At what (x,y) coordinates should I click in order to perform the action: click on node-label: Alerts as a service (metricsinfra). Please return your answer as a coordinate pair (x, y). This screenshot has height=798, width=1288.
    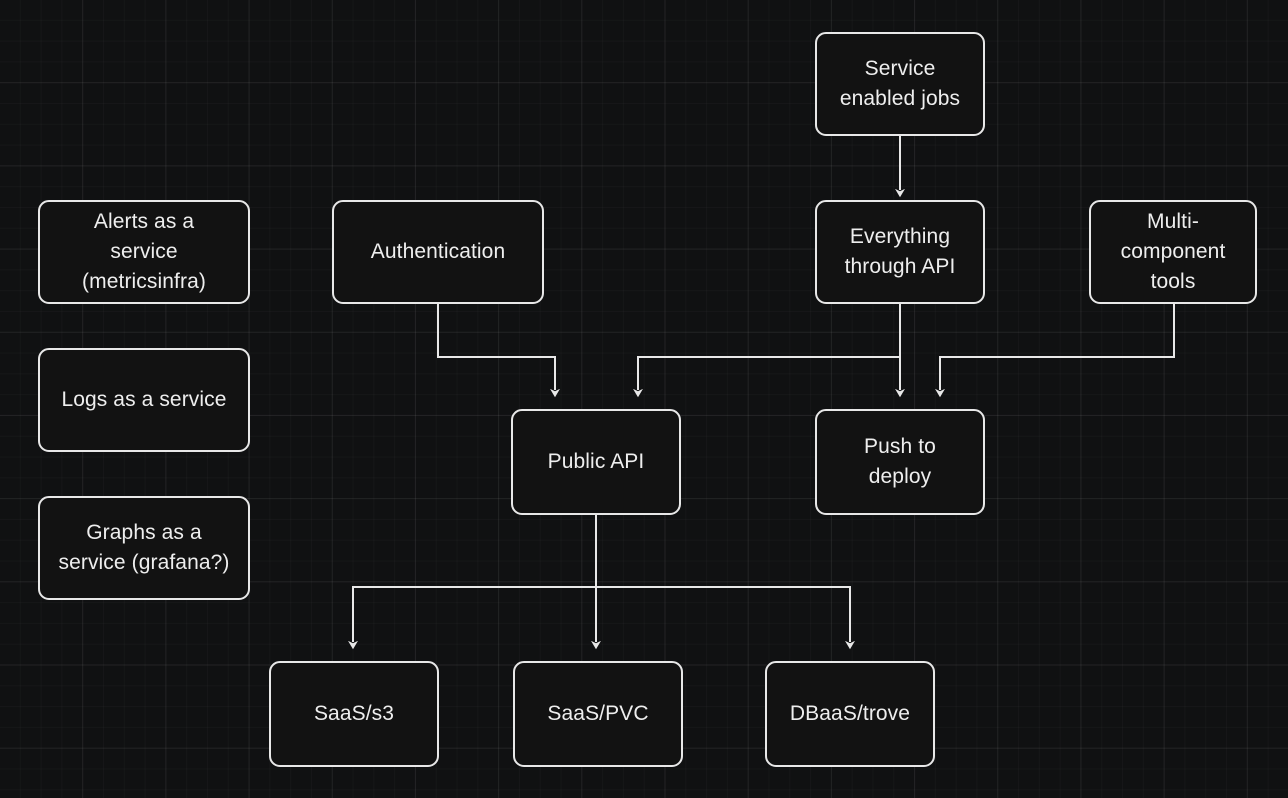
    Looking at the image, I should click on (144, 251).